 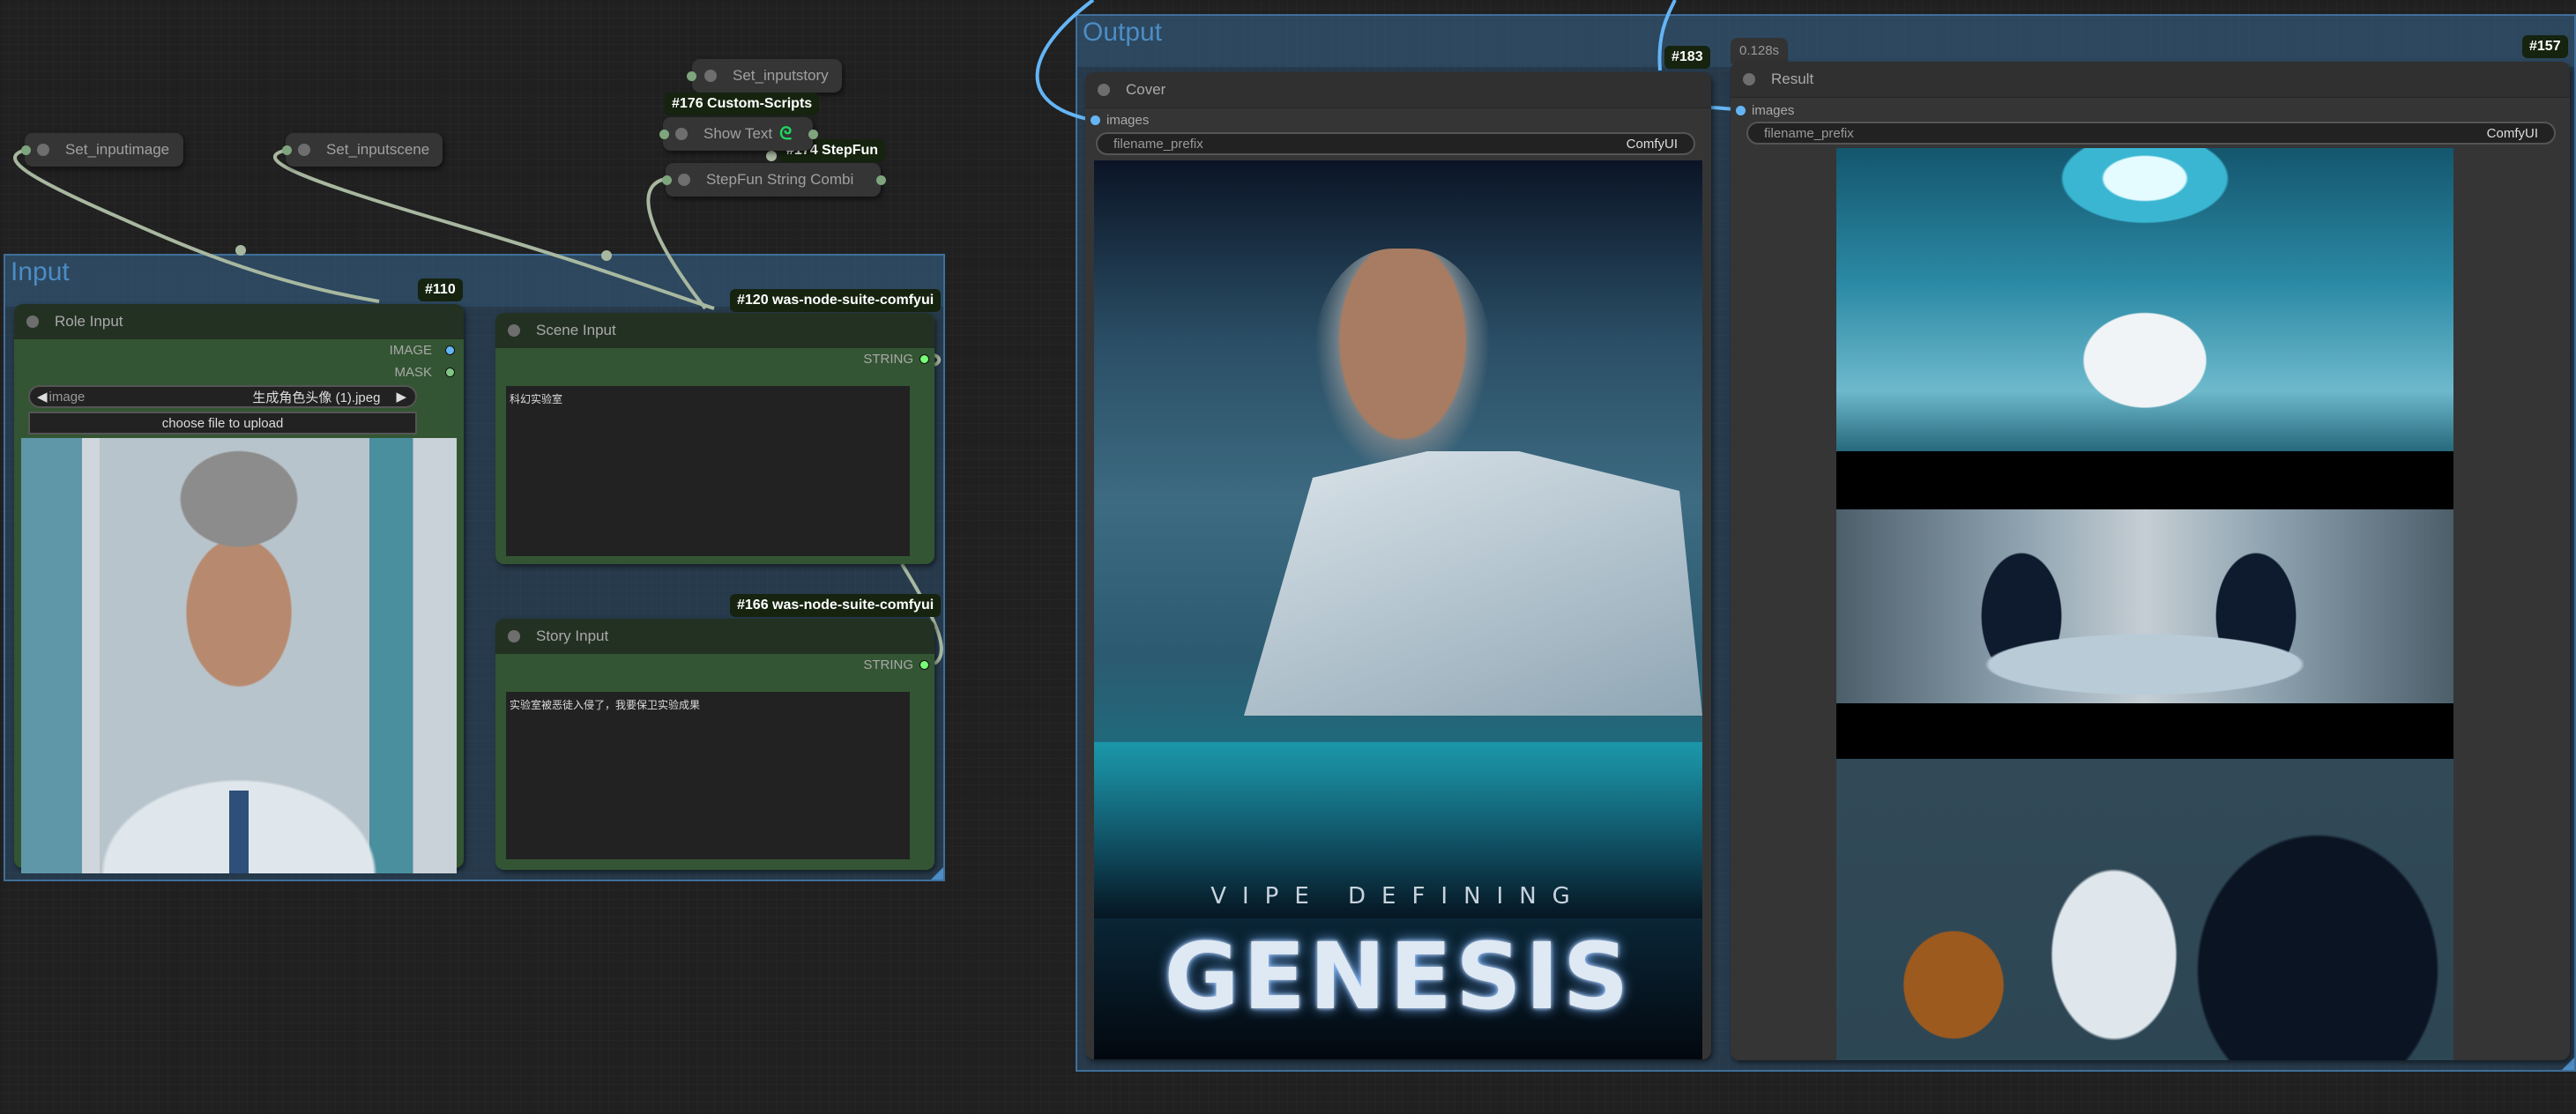 I want to click on node-show-text: Show Text ᘓ, so click(x=738, y=134).